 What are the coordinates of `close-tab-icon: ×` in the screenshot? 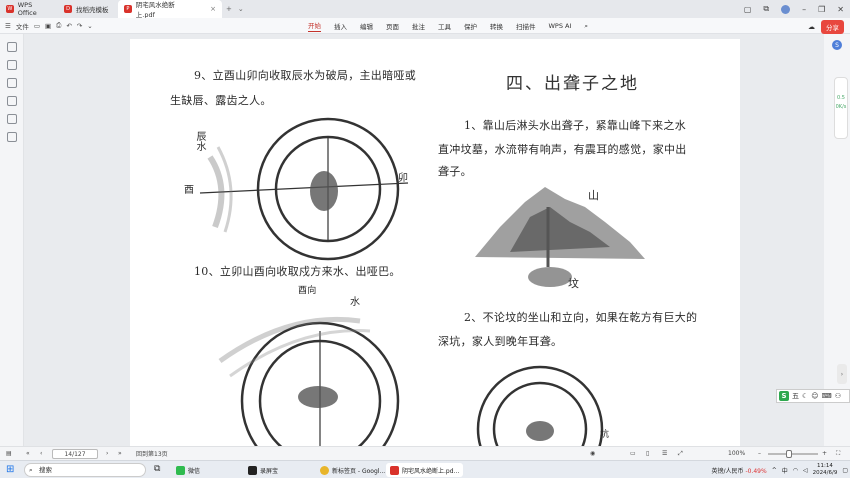 It's located at (213, 9).